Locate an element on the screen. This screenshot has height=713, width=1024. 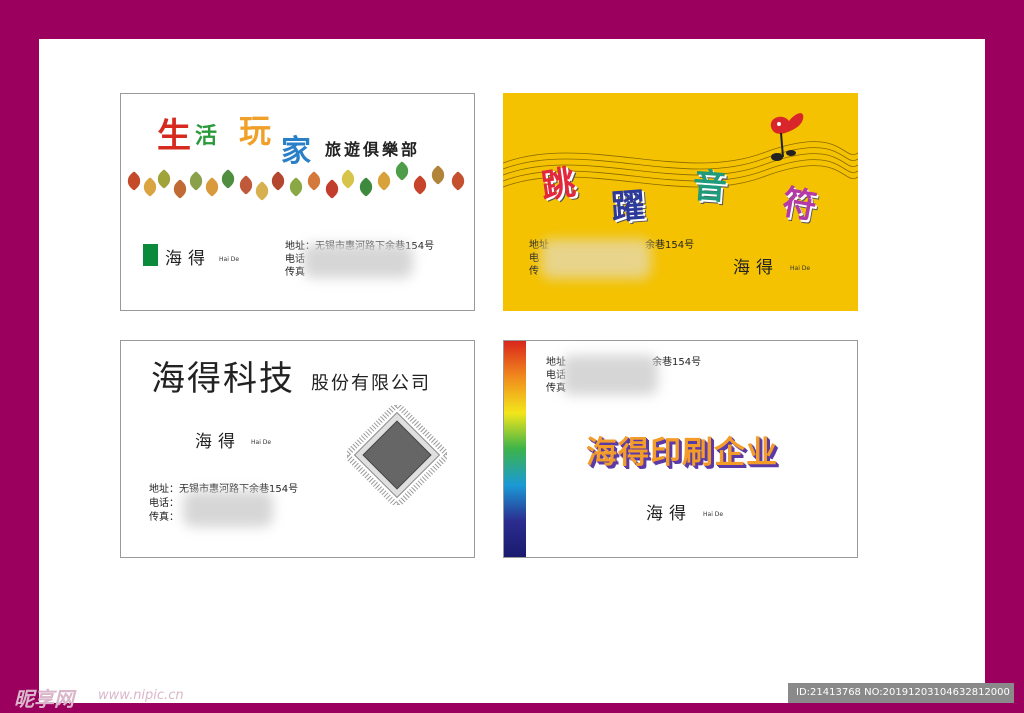
card1-name: 海得 is located at coordinates (188, 259).